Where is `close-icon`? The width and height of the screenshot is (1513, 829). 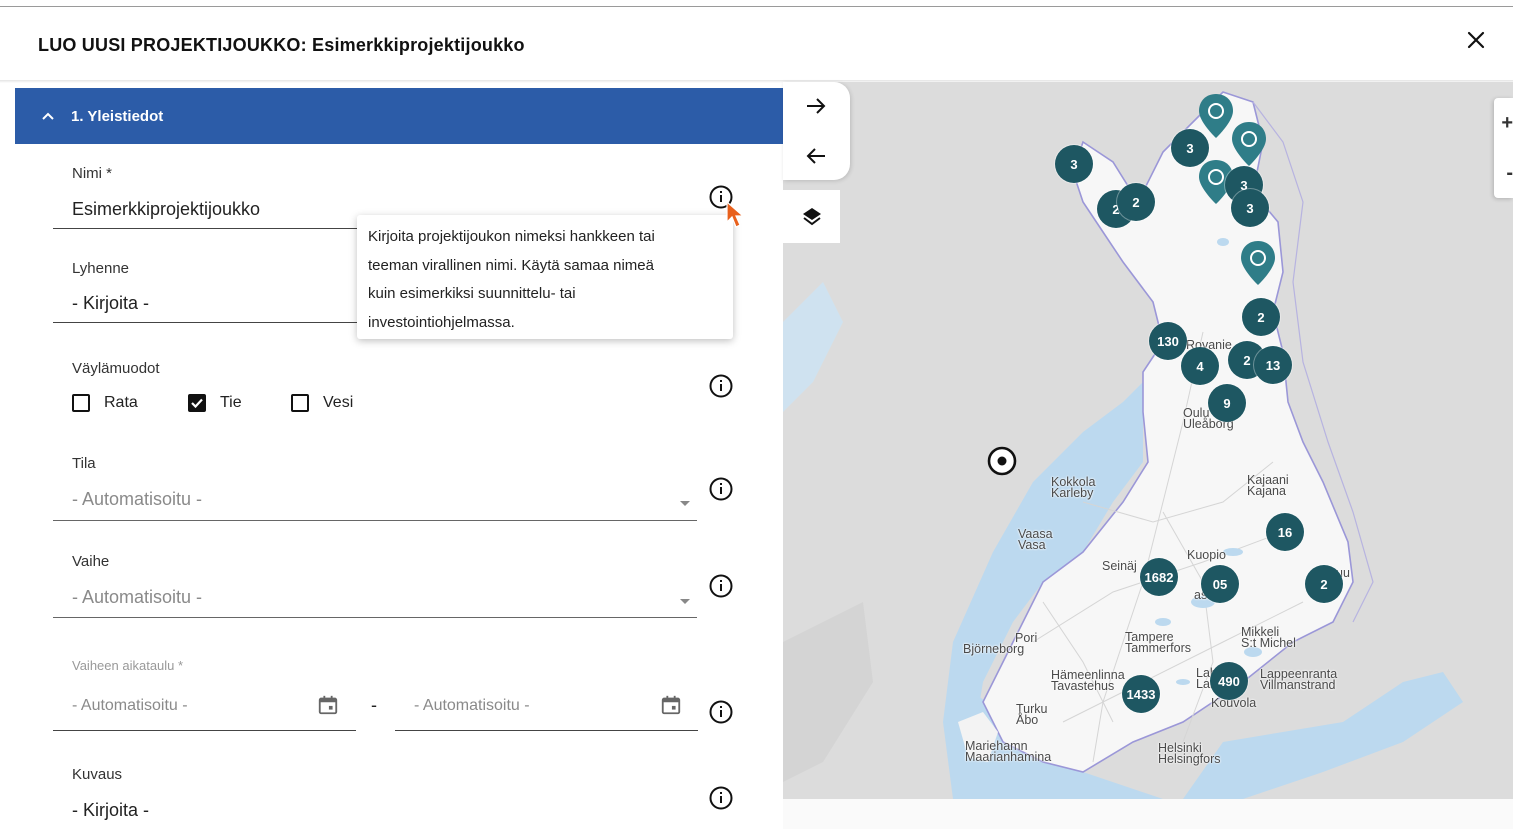
close-icon is located at coordinates (1476, 40).